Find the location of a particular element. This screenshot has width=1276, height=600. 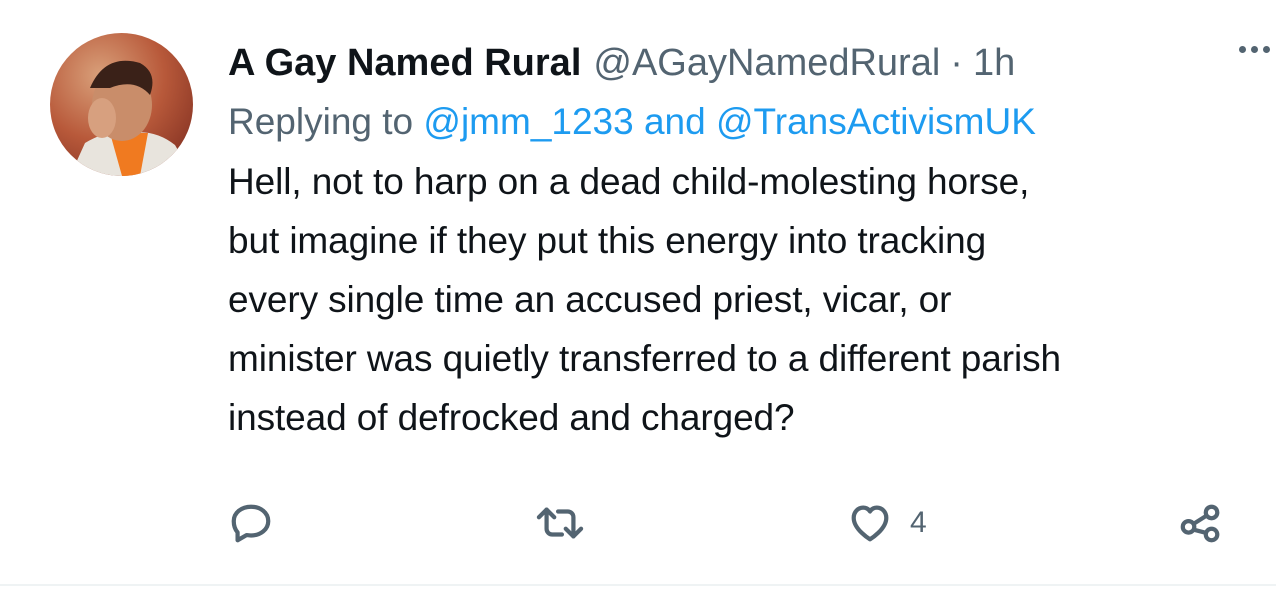

like-button: 4 is located at coordinates (886, 523).